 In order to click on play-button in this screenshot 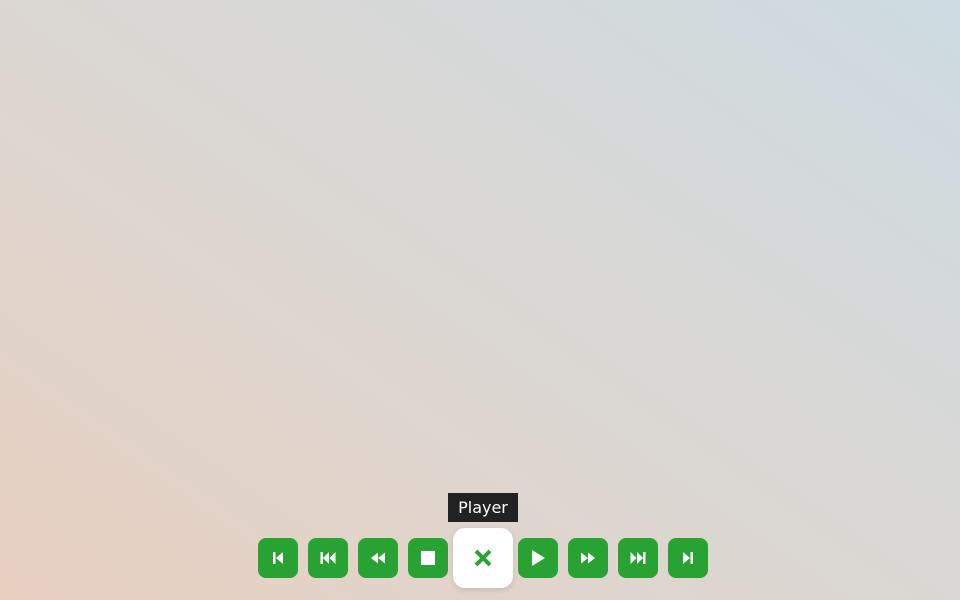, I will do `click(538, 558)`.